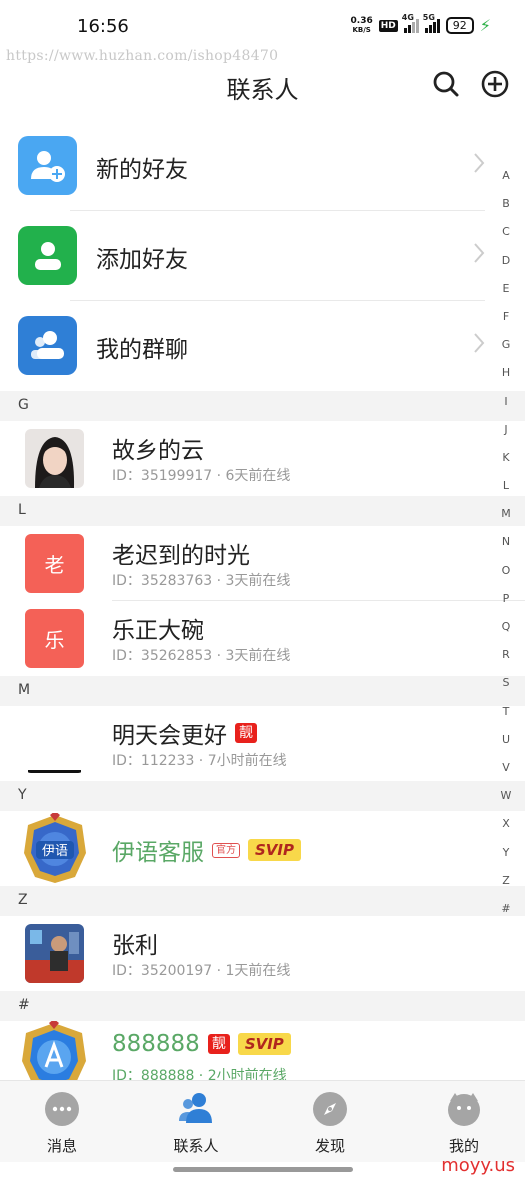 Image resolution: width=525 pixels, height=1183 pixels. What do you see at coordinates (506, 486) in the screenshot?
I see `alphabet-index-letter: L` at bounding box center [506, 486].